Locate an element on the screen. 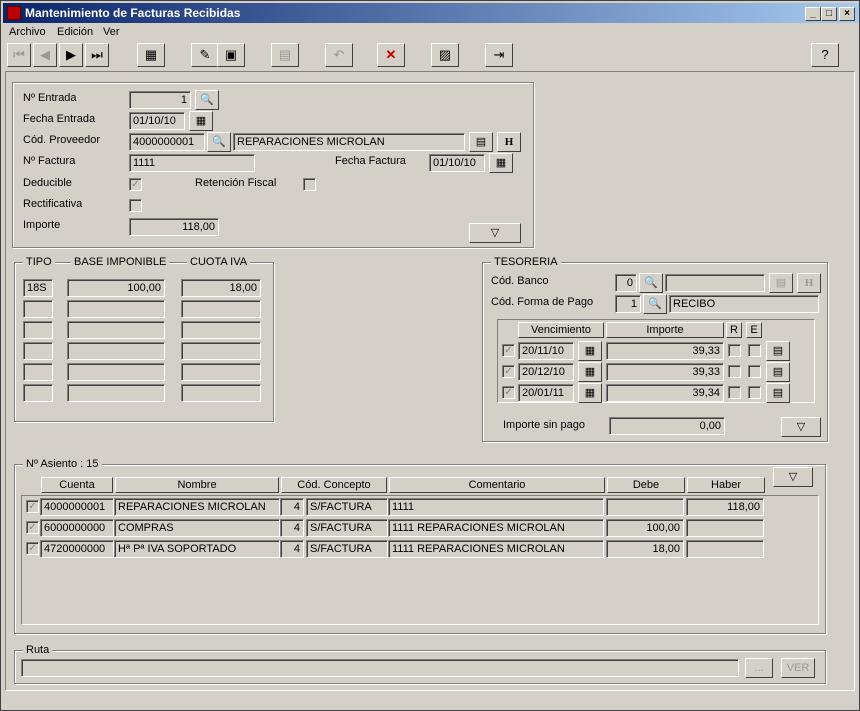 Image resolution: width=860 pixels, height=711 pixels. asiento-debe-field: 18,00 is located at coordinates (645, 549).